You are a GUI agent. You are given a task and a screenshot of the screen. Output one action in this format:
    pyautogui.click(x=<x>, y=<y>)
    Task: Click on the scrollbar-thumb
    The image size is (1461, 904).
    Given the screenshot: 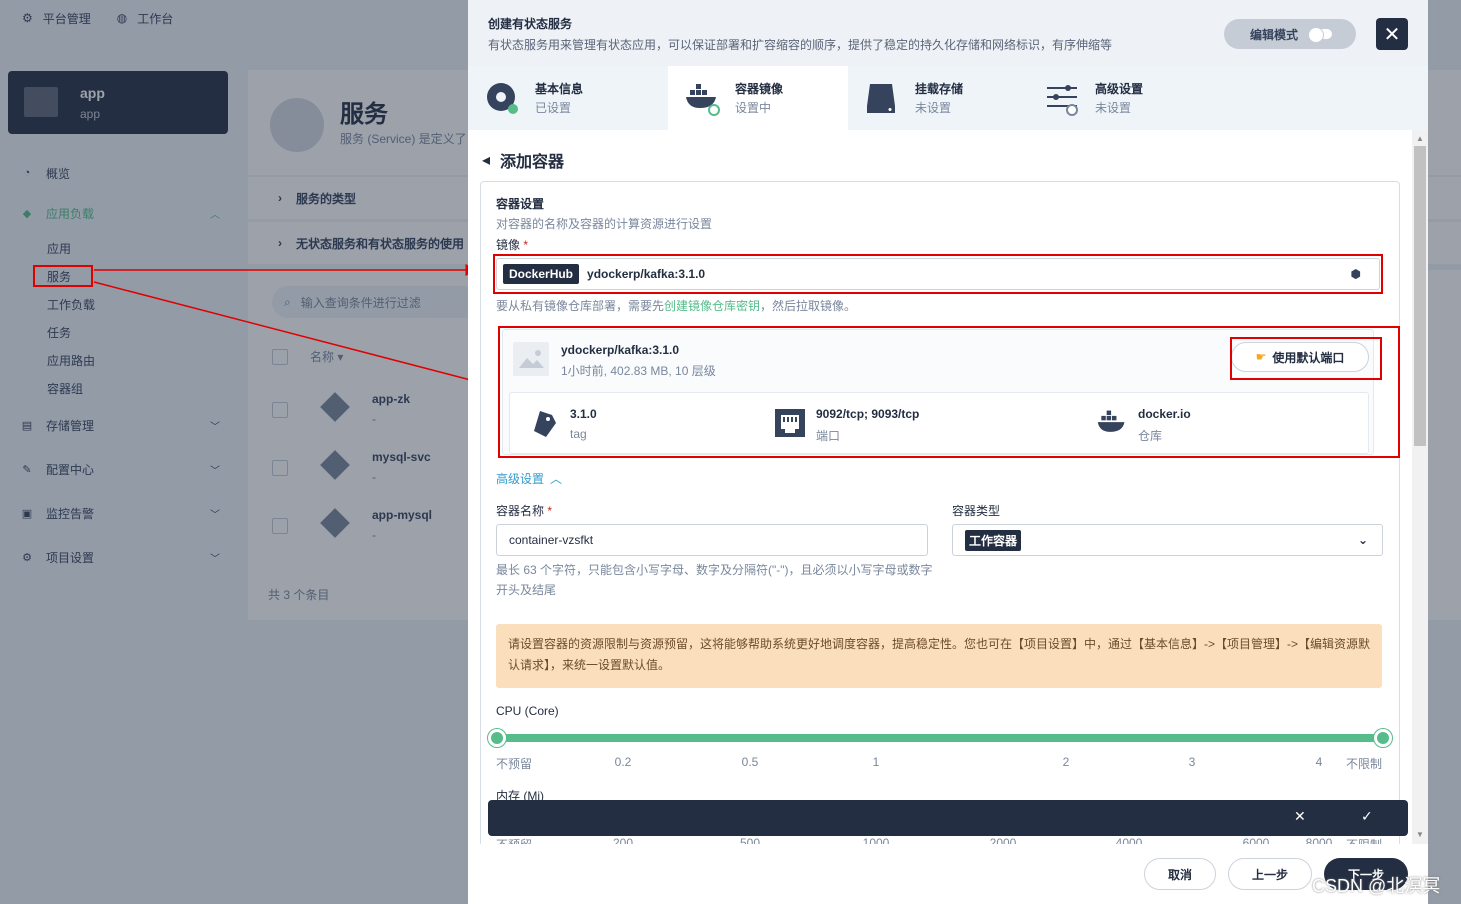 What is the action you would take?
    pyautogui.click(x=1420, y=296)
    